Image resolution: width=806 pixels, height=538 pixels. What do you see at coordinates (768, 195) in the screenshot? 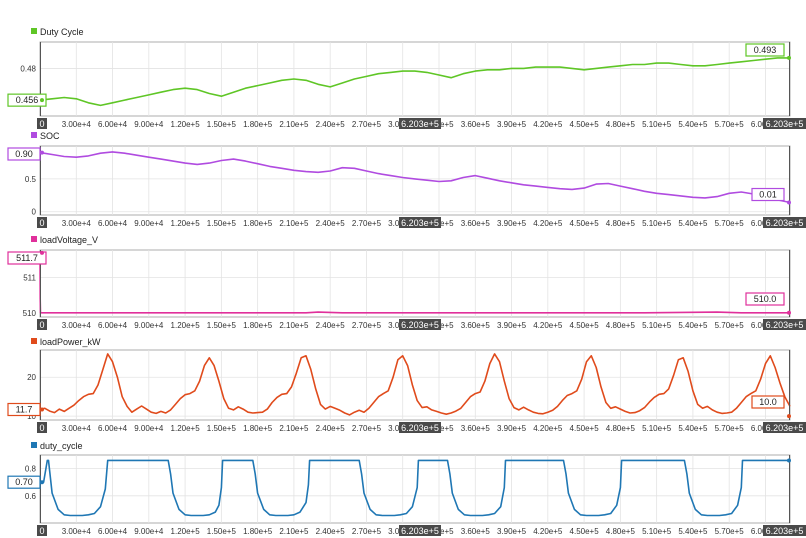
I see `end-value-label: 0.01` at bounding box center [768, 195].